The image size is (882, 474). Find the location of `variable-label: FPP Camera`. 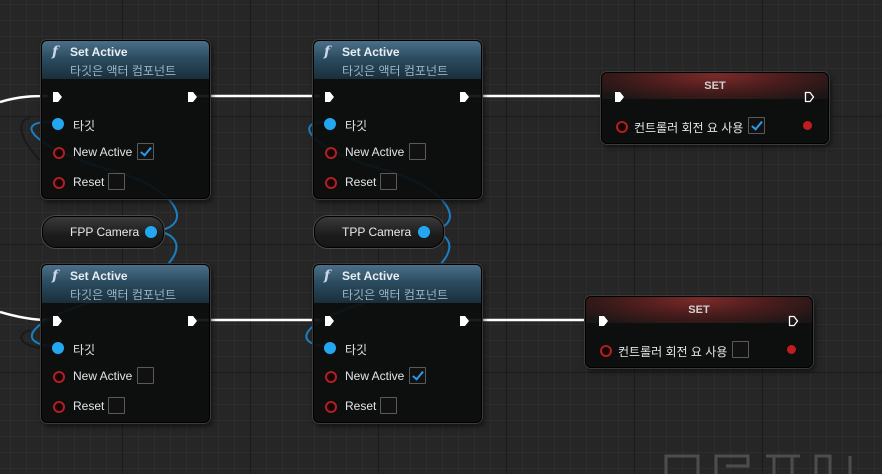

variable-label: FPP Camera is located at coordinates (105, 232).